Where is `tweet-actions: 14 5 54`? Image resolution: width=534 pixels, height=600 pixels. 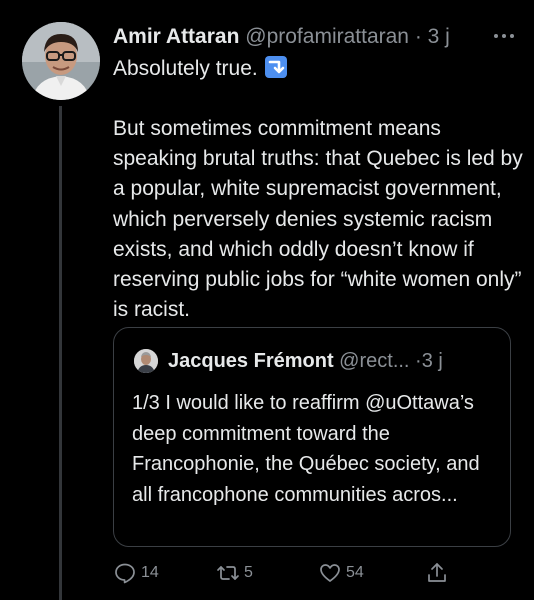 tweet-actions: 14 5 54 is located at coordinates (318, 573).